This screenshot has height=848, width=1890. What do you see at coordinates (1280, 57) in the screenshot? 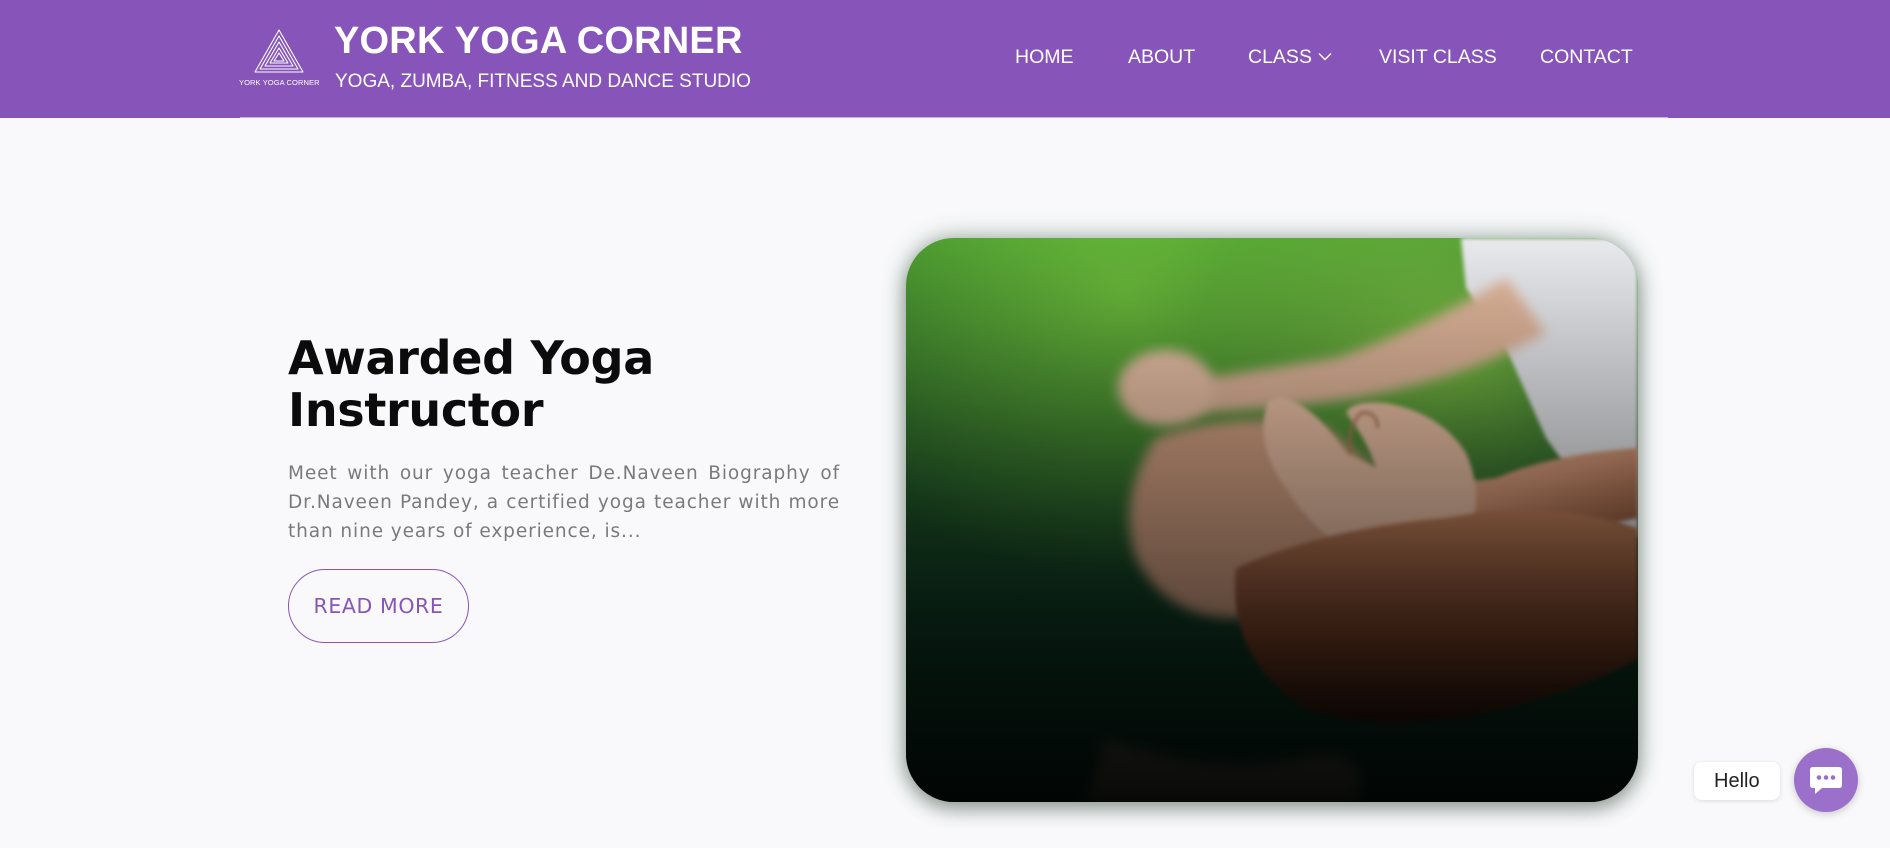
I see `nav-class-label: CLASS` at bounding box center [1280, 57].